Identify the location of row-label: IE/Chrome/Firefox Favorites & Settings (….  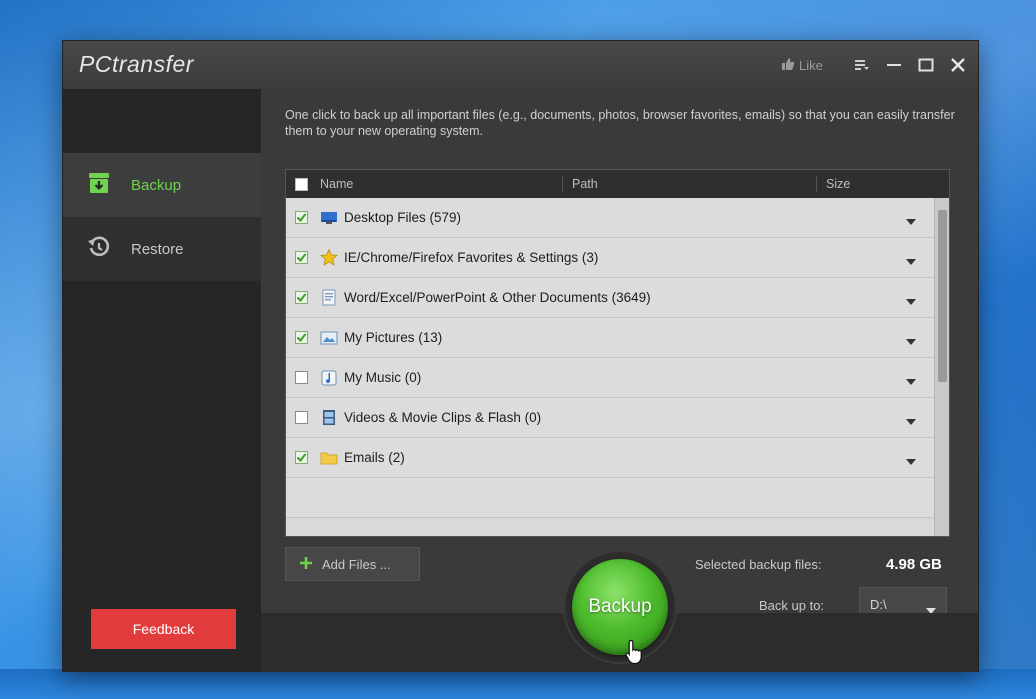
(471, 257).